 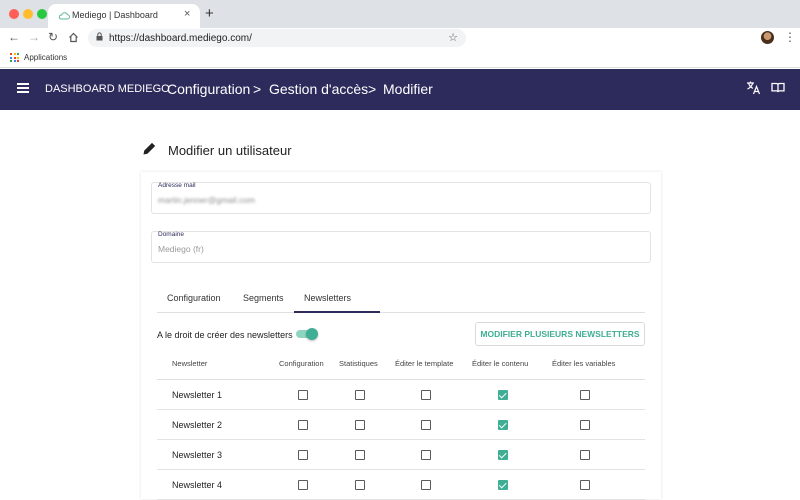 What do you see at coordinates (209, 13) in the screenshot?
I see `new-tab-icon: +` at bounding box center [209, 13].